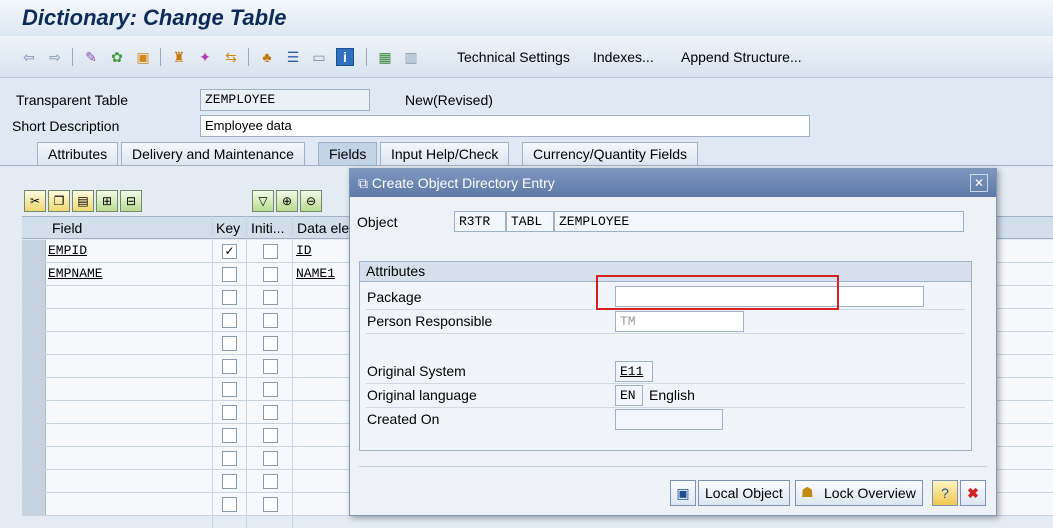 The width and height of the screenshot is (1053, 528). I want to click on object-type-field: TABL, so click(530, 221).